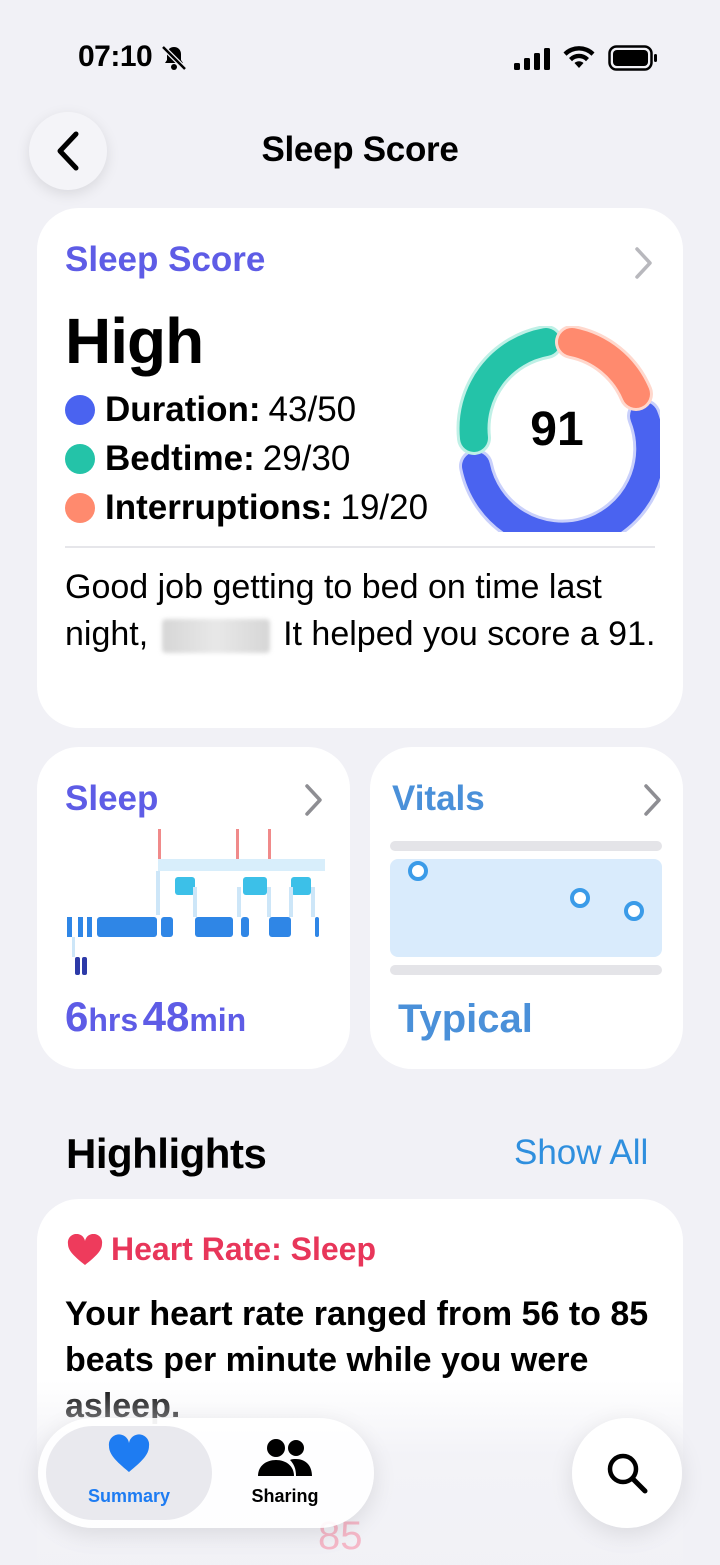 The image size is (720, 1565). What do you see at coordinates (215, 636) in the screenshot?
I see `redacted-name` at bounding box center [215, 636].